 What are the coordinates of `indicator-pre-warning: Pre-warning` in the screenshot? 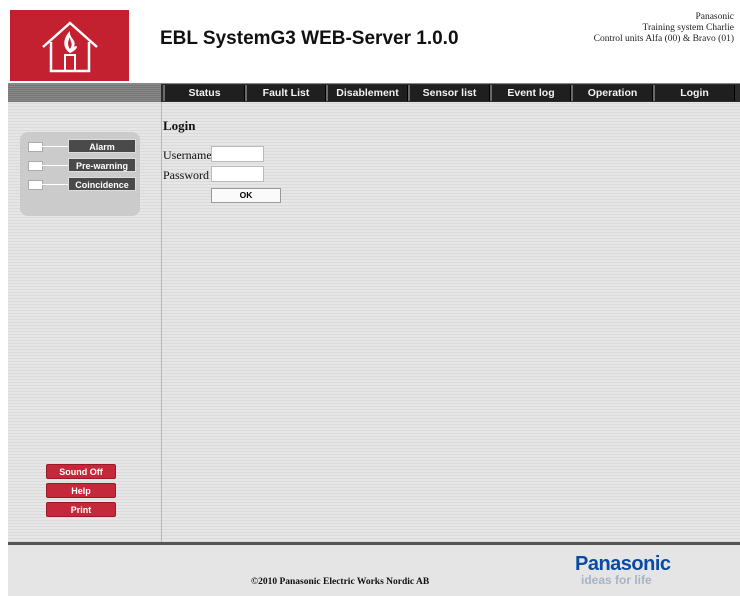 It's located at (83, 165).